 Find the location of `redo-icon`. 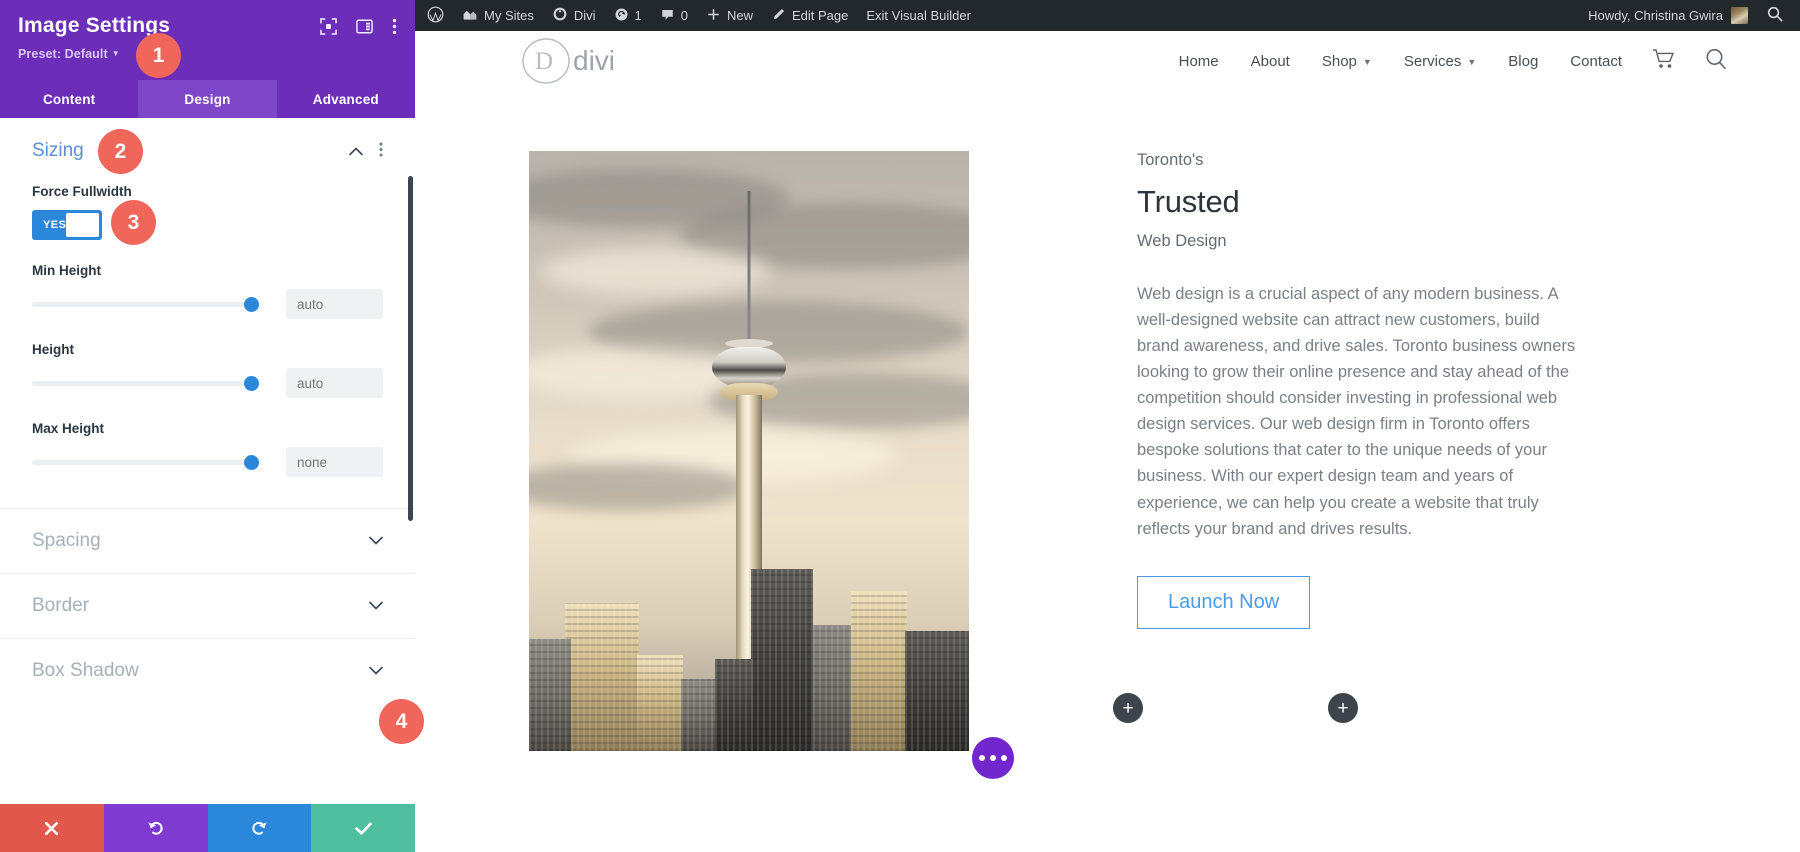

redo-icon is located at coordinates (260, 828).